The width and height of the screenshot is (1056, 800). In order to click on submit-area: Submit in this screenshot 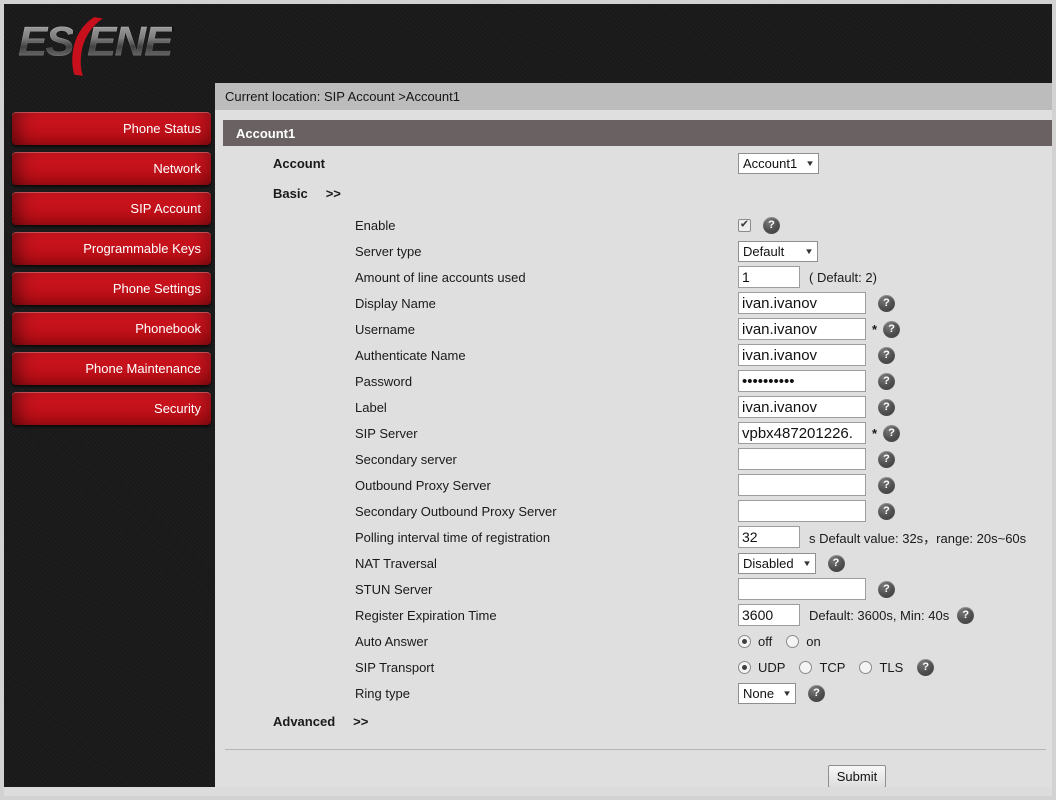, I will do `click(633, 776)`.